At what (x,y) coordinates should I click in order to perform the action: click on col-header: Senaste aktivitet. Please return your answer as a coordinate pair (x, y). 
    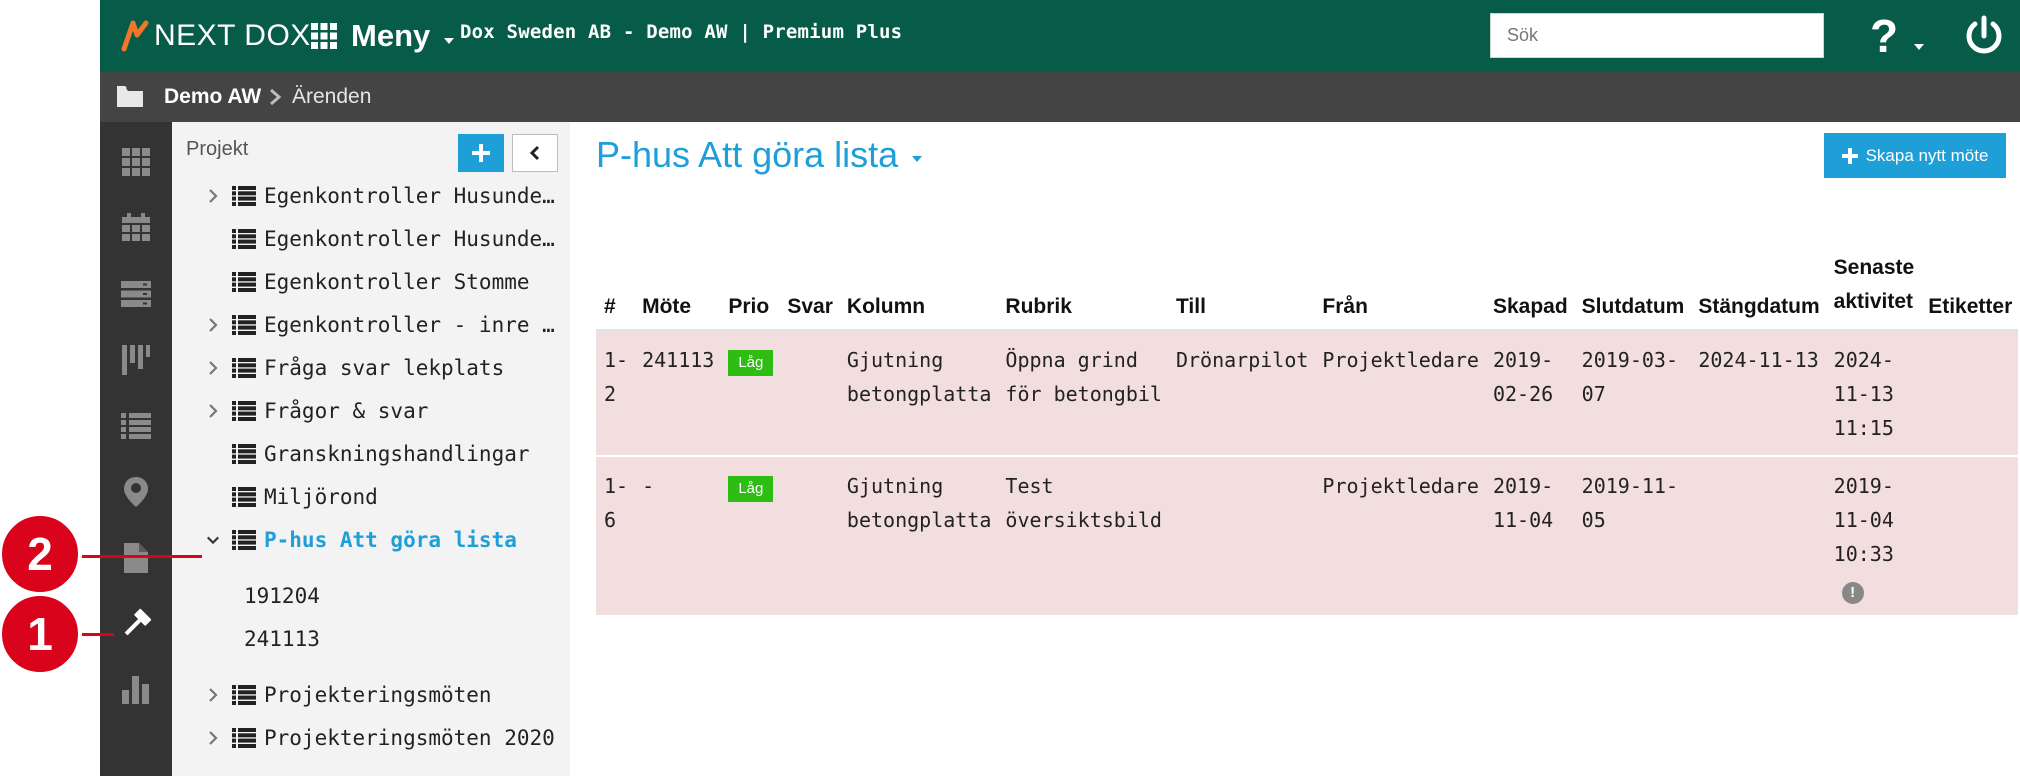
    Looking at the image, I should click on (1873, 288).